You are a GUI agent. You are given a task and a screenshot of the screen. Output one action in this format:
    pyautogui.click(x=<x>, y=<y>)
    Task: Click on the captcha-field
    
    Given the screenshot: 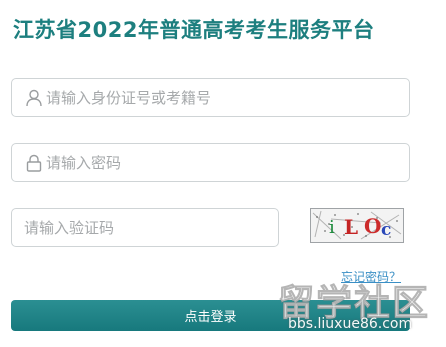 What is the action you would take?
    pyautogui.click(x=145, y=227)
    